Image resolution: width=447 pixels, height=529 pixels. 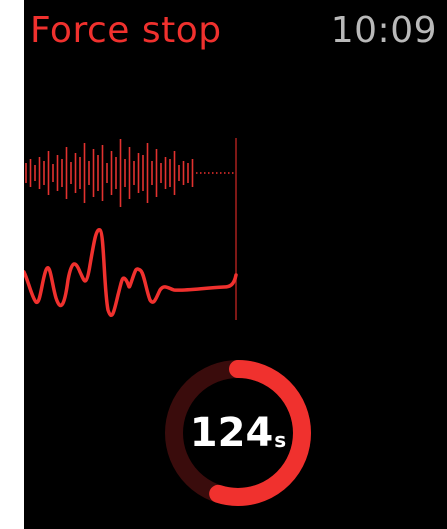 I want to click on screen-border, so click(x=12, y=264).